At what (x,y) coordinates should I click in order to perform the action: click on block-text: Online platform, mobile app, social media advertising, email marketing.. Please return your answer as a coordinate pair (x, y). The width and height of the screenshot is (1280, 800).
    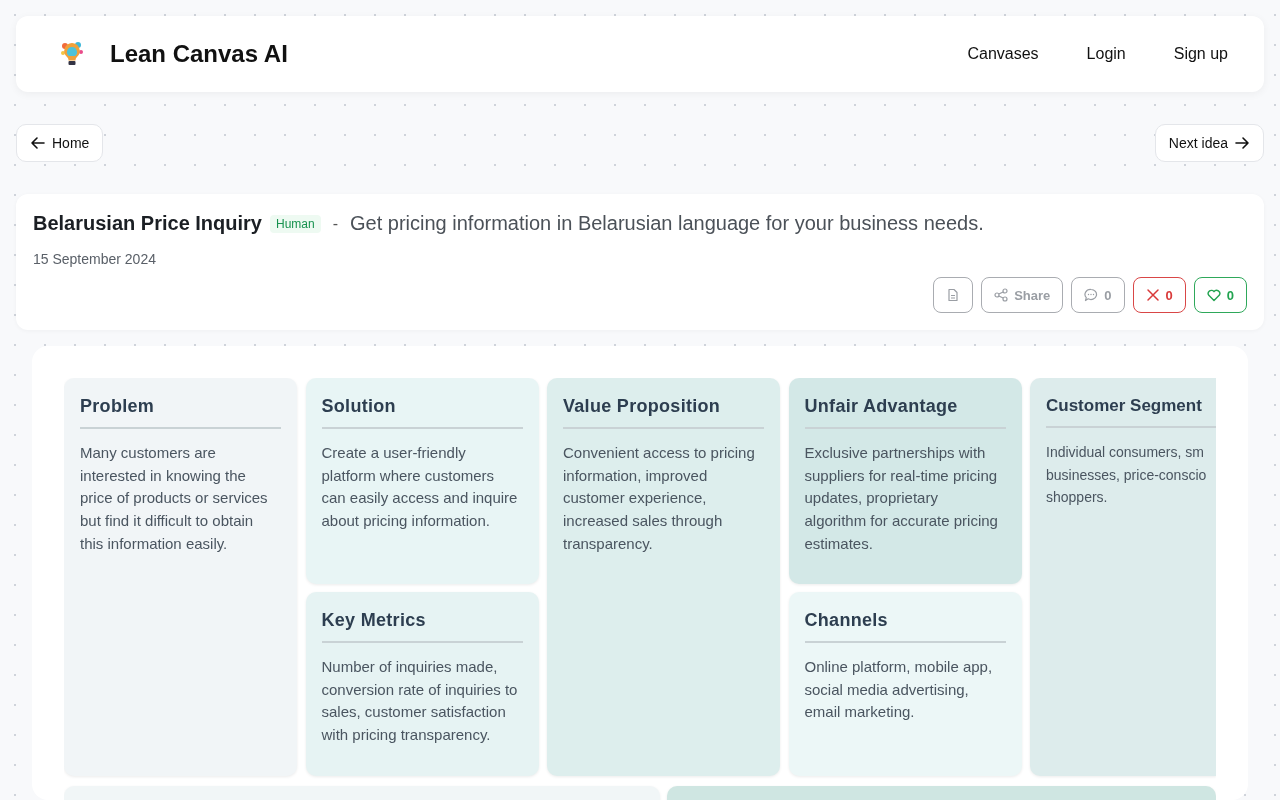
    Looking at the image, I should click on (899, 690).